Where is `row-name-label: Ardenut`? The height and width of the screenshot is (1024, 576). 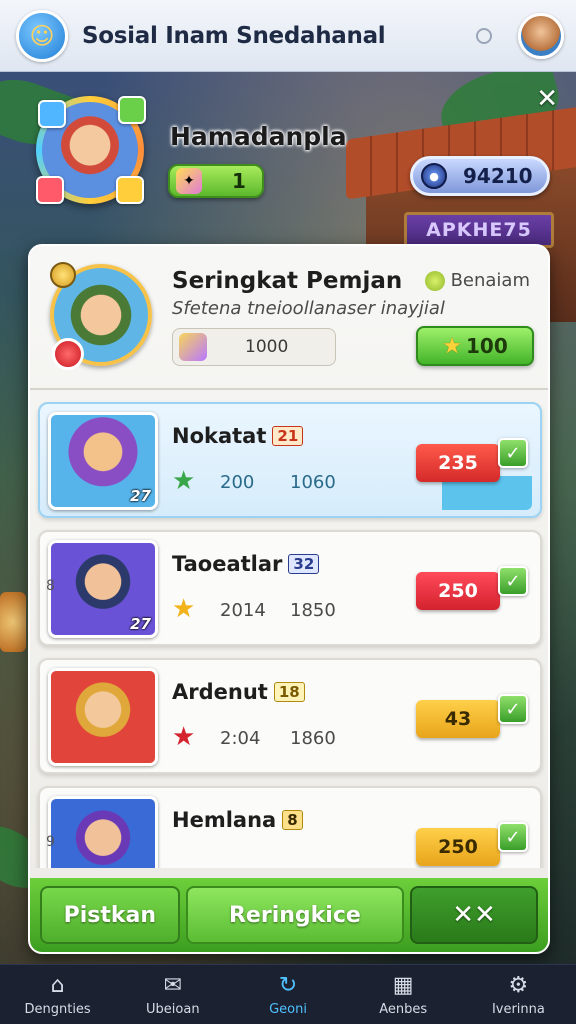
row-name-label: Ardenut is located at coordinates (220, 692).